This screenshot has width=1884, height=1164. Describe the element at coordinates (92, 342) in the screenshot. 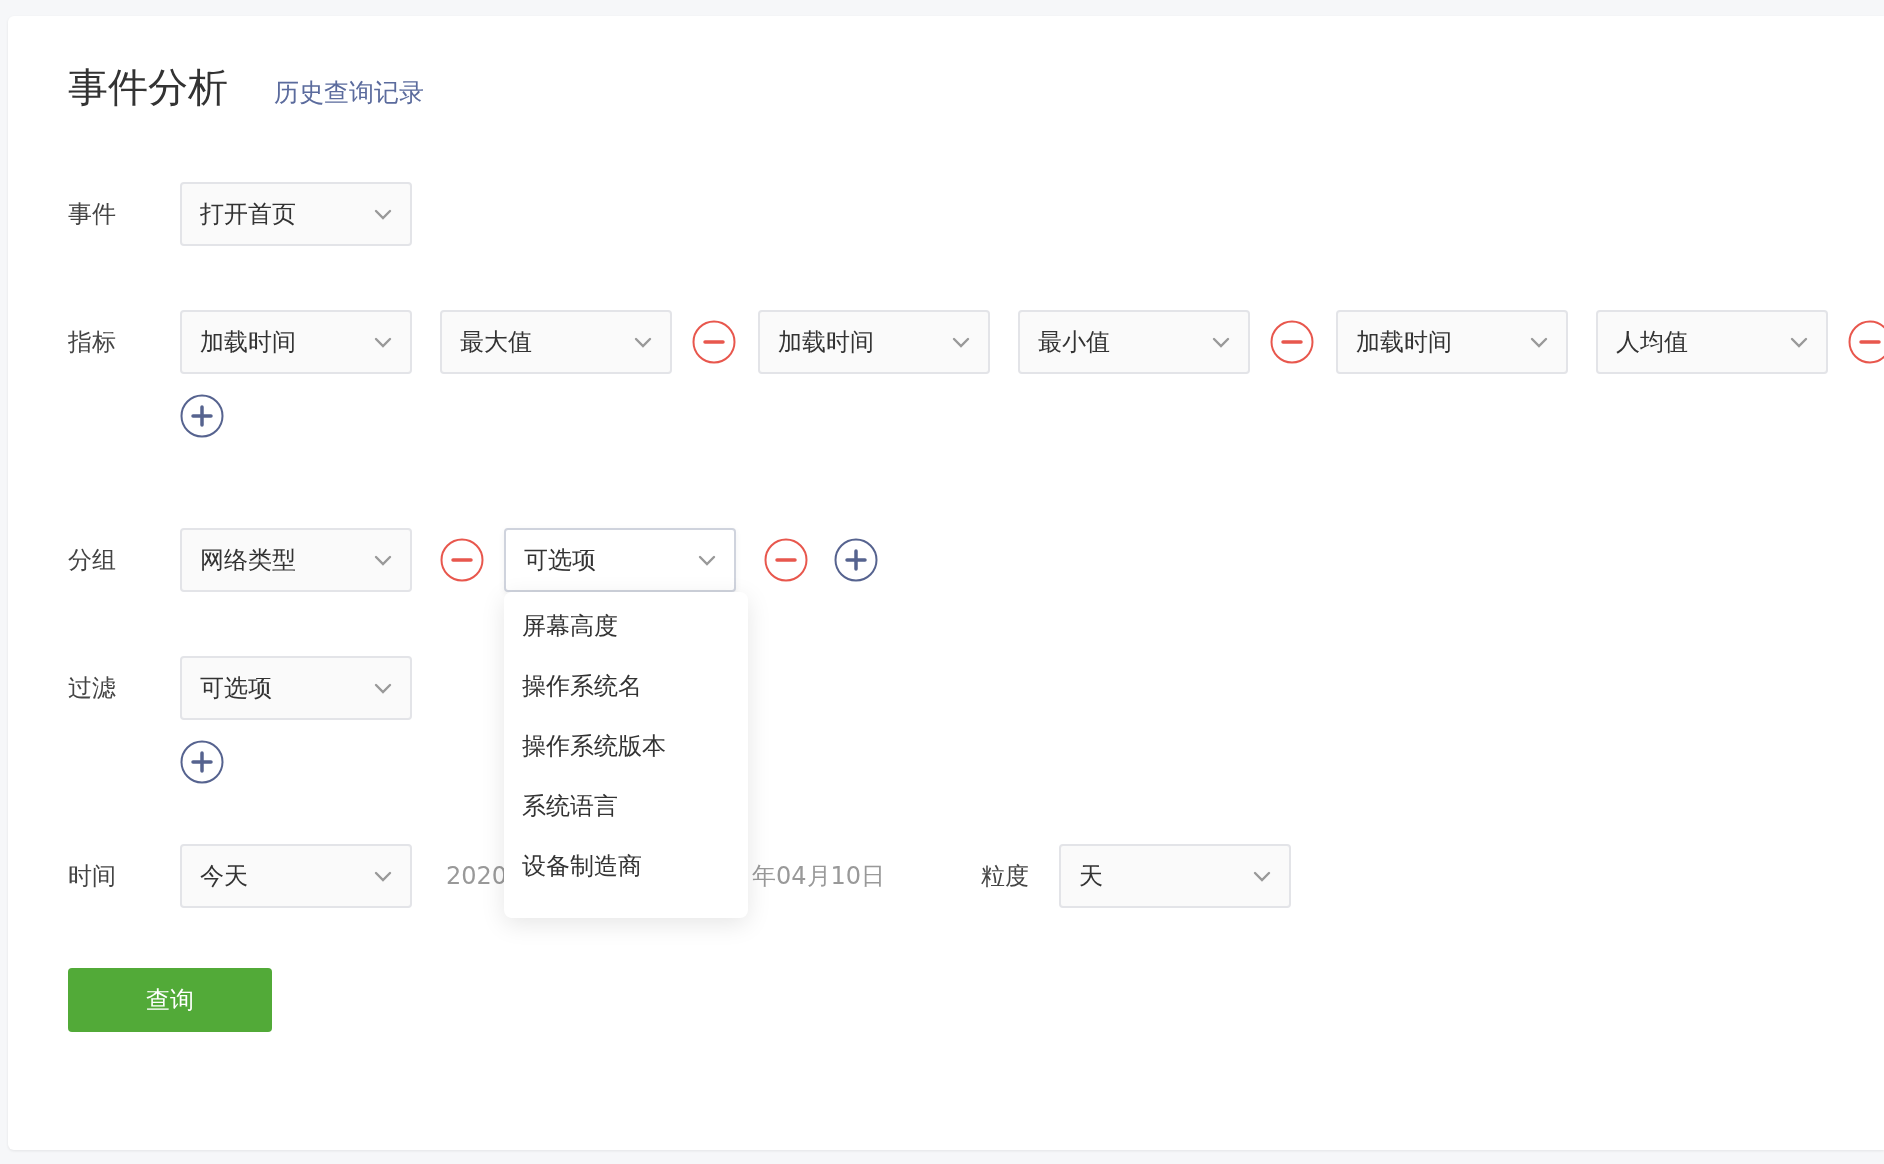

I see `row-label: 指标` at that location.